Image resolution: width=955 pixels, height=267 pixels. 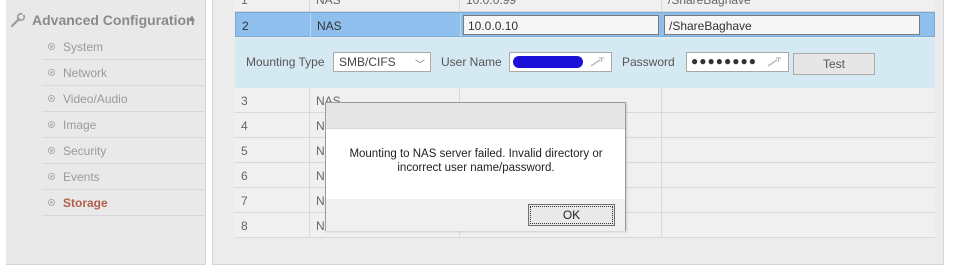 What do you see at coordinates (724, 61) in the screenshot?
I see `password-value: ●●●●●●●●` at bounding box center [724, 61].